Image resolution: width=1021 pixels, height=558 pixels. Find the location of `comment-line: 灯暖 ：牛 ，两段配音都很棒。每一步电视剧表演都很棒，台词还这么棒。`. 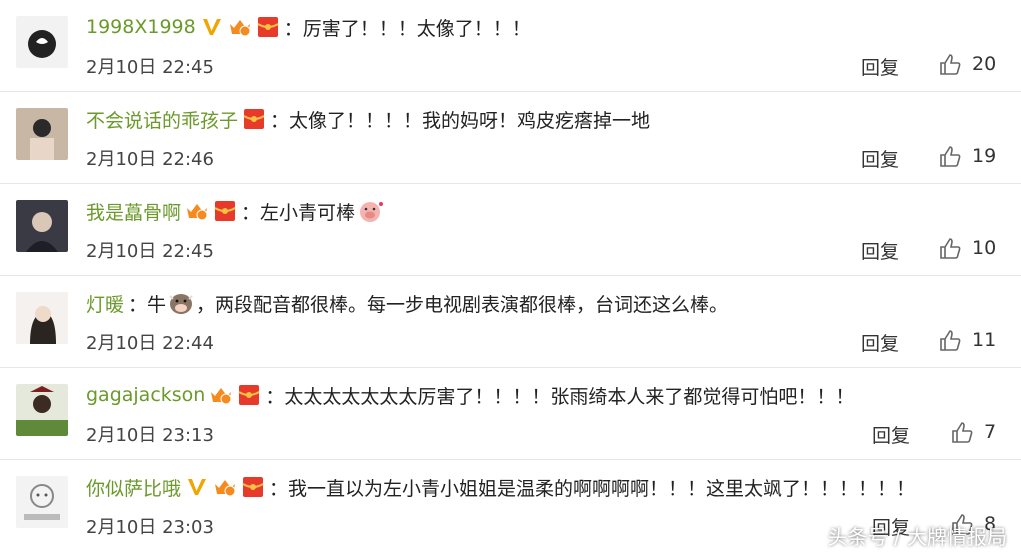

comment-line: 灯暖 ：牛 ，两段配音都很棒。每一步电视剧表演都很棒，台词还这么棒。 is located at coordinates (407, 303).